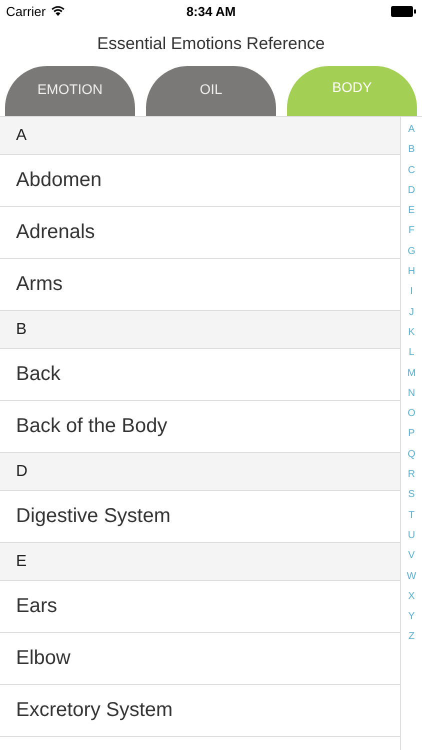  What do you see at coordinates (411, 295) in the screenshot?
I see `index-letter: I` at bounding box center [411, 295].